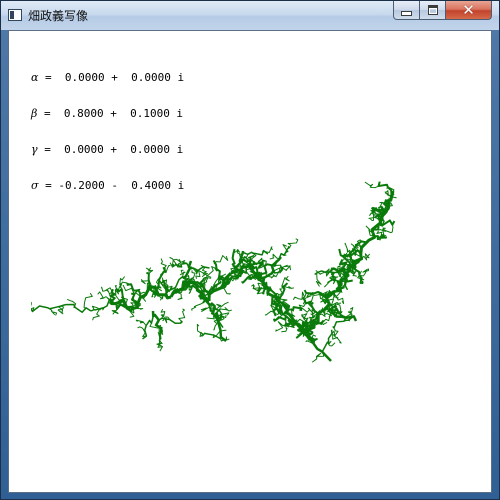 Image resolution: width=500 pixels, height=500 pixels. Describe the element at coordinates (406, 13) in the screenshot. I see `minimize-icon` at that location.